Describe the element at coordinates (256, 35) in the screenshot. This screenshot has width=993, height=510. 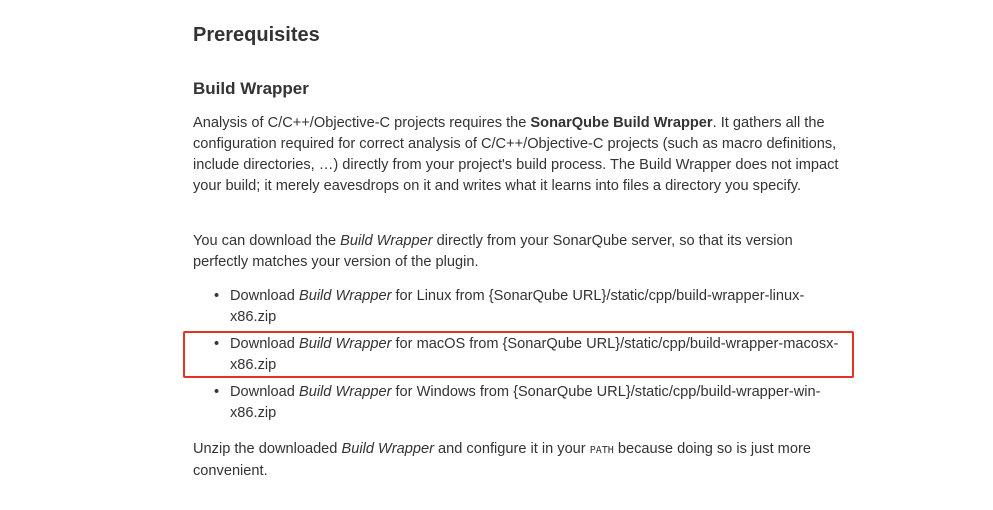
I see `page-title: Prerequisites` at that location.